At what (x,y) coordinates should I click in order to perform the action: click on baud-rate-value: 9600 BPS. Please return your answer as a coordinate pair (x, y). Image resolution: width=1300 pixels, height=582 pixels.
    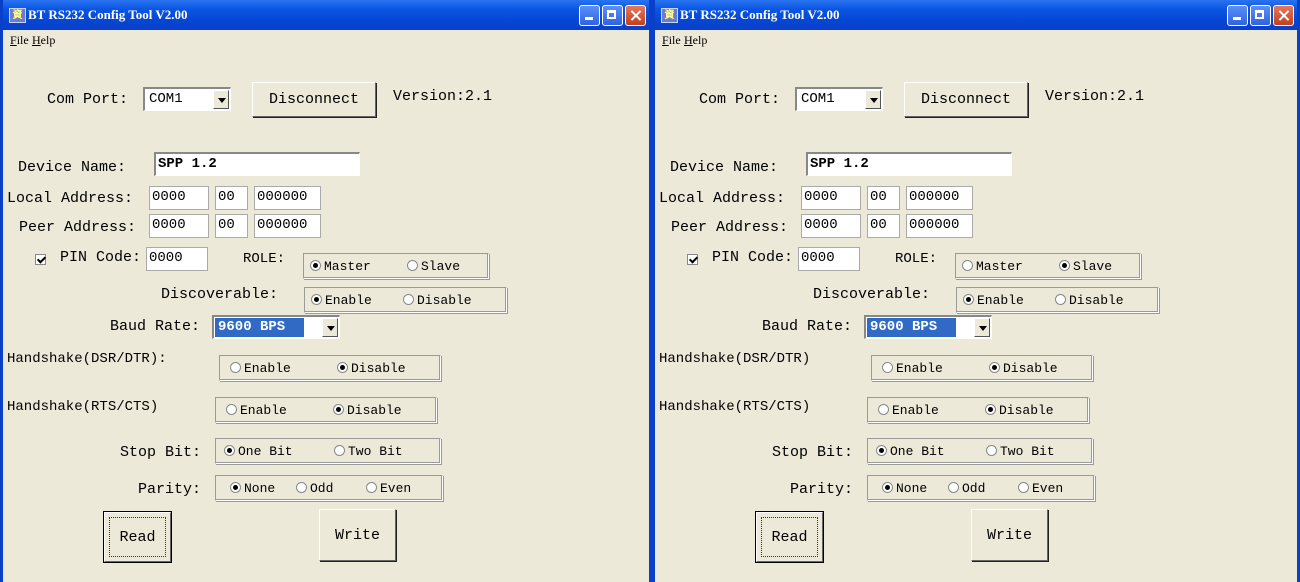
    Looking at the image, I should click on (911, 327).